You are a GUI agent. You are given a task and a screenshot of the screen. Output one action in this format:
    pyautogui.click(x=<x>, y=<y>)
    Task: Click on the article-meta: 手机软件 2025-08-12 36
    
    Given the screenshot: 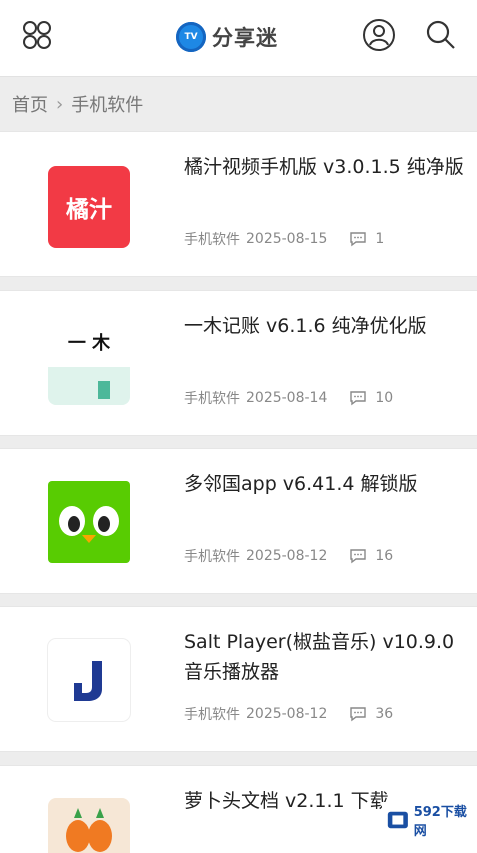 What is the action you would take?
    pyautogui.click(x=288, y=714)
    